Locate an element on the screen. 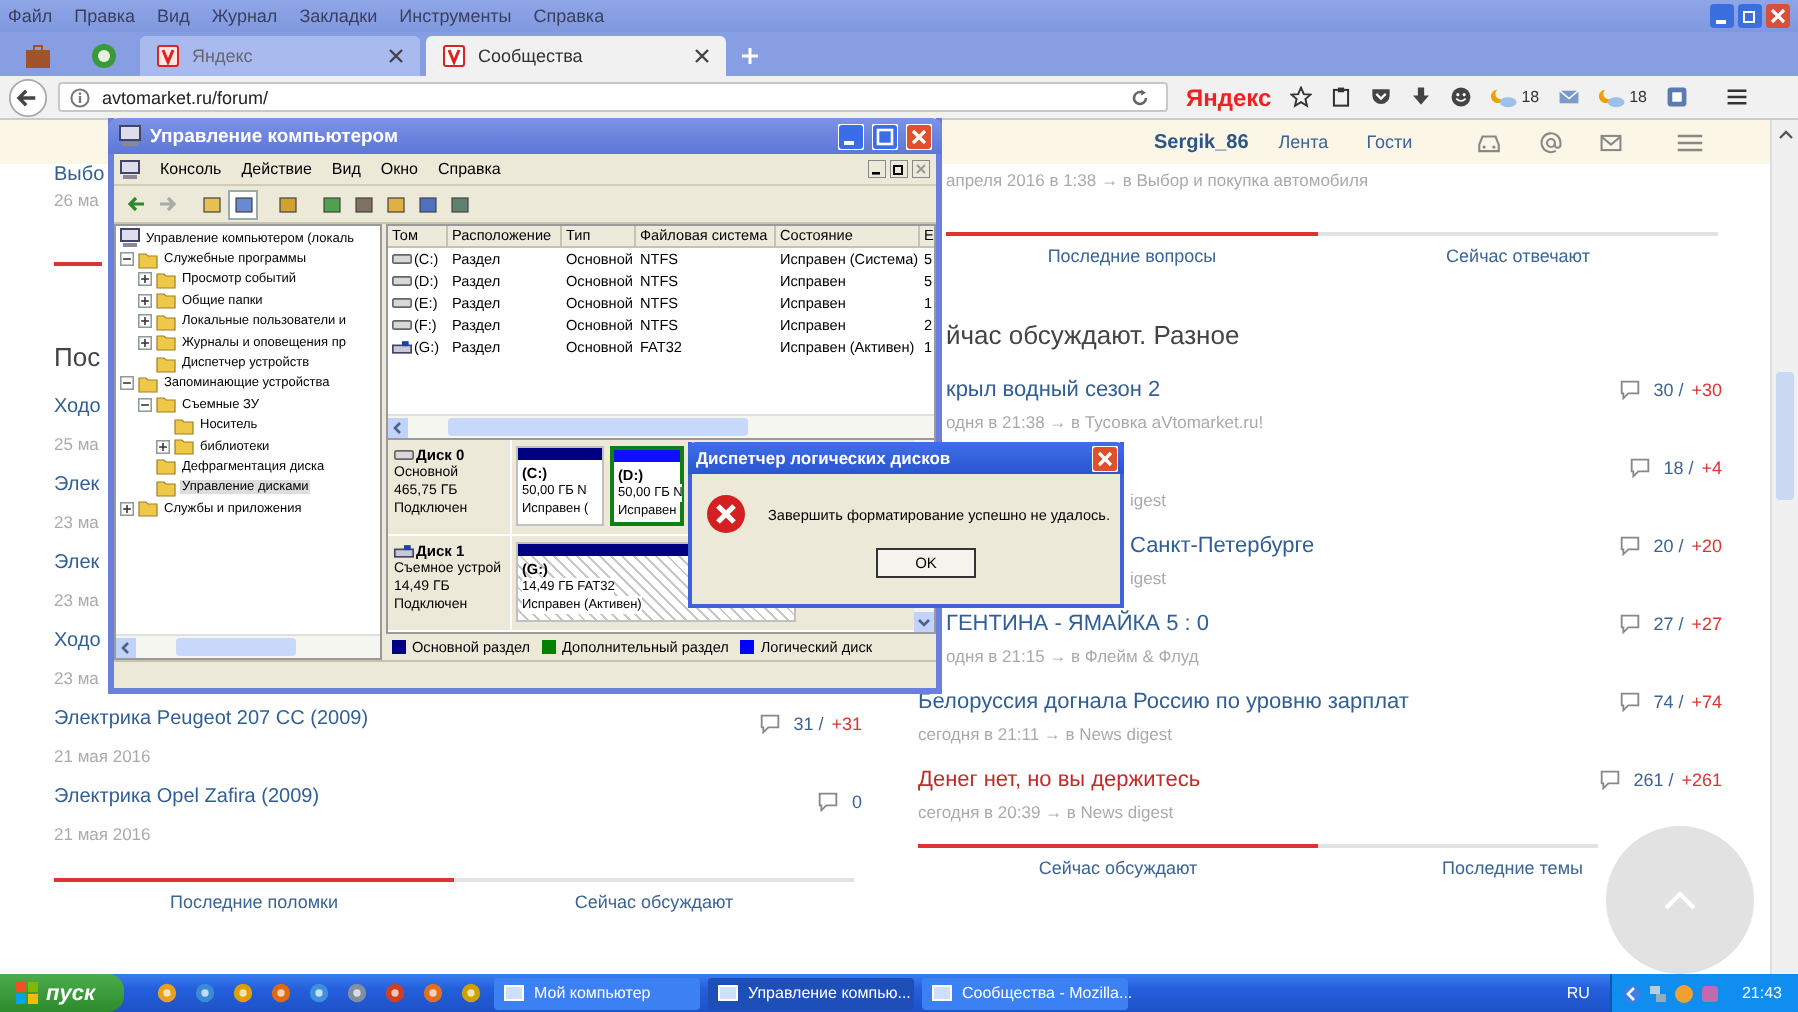 The height and width of the screenshot is (1012, 1798). star-icon is located at coordinates (1300, 97).